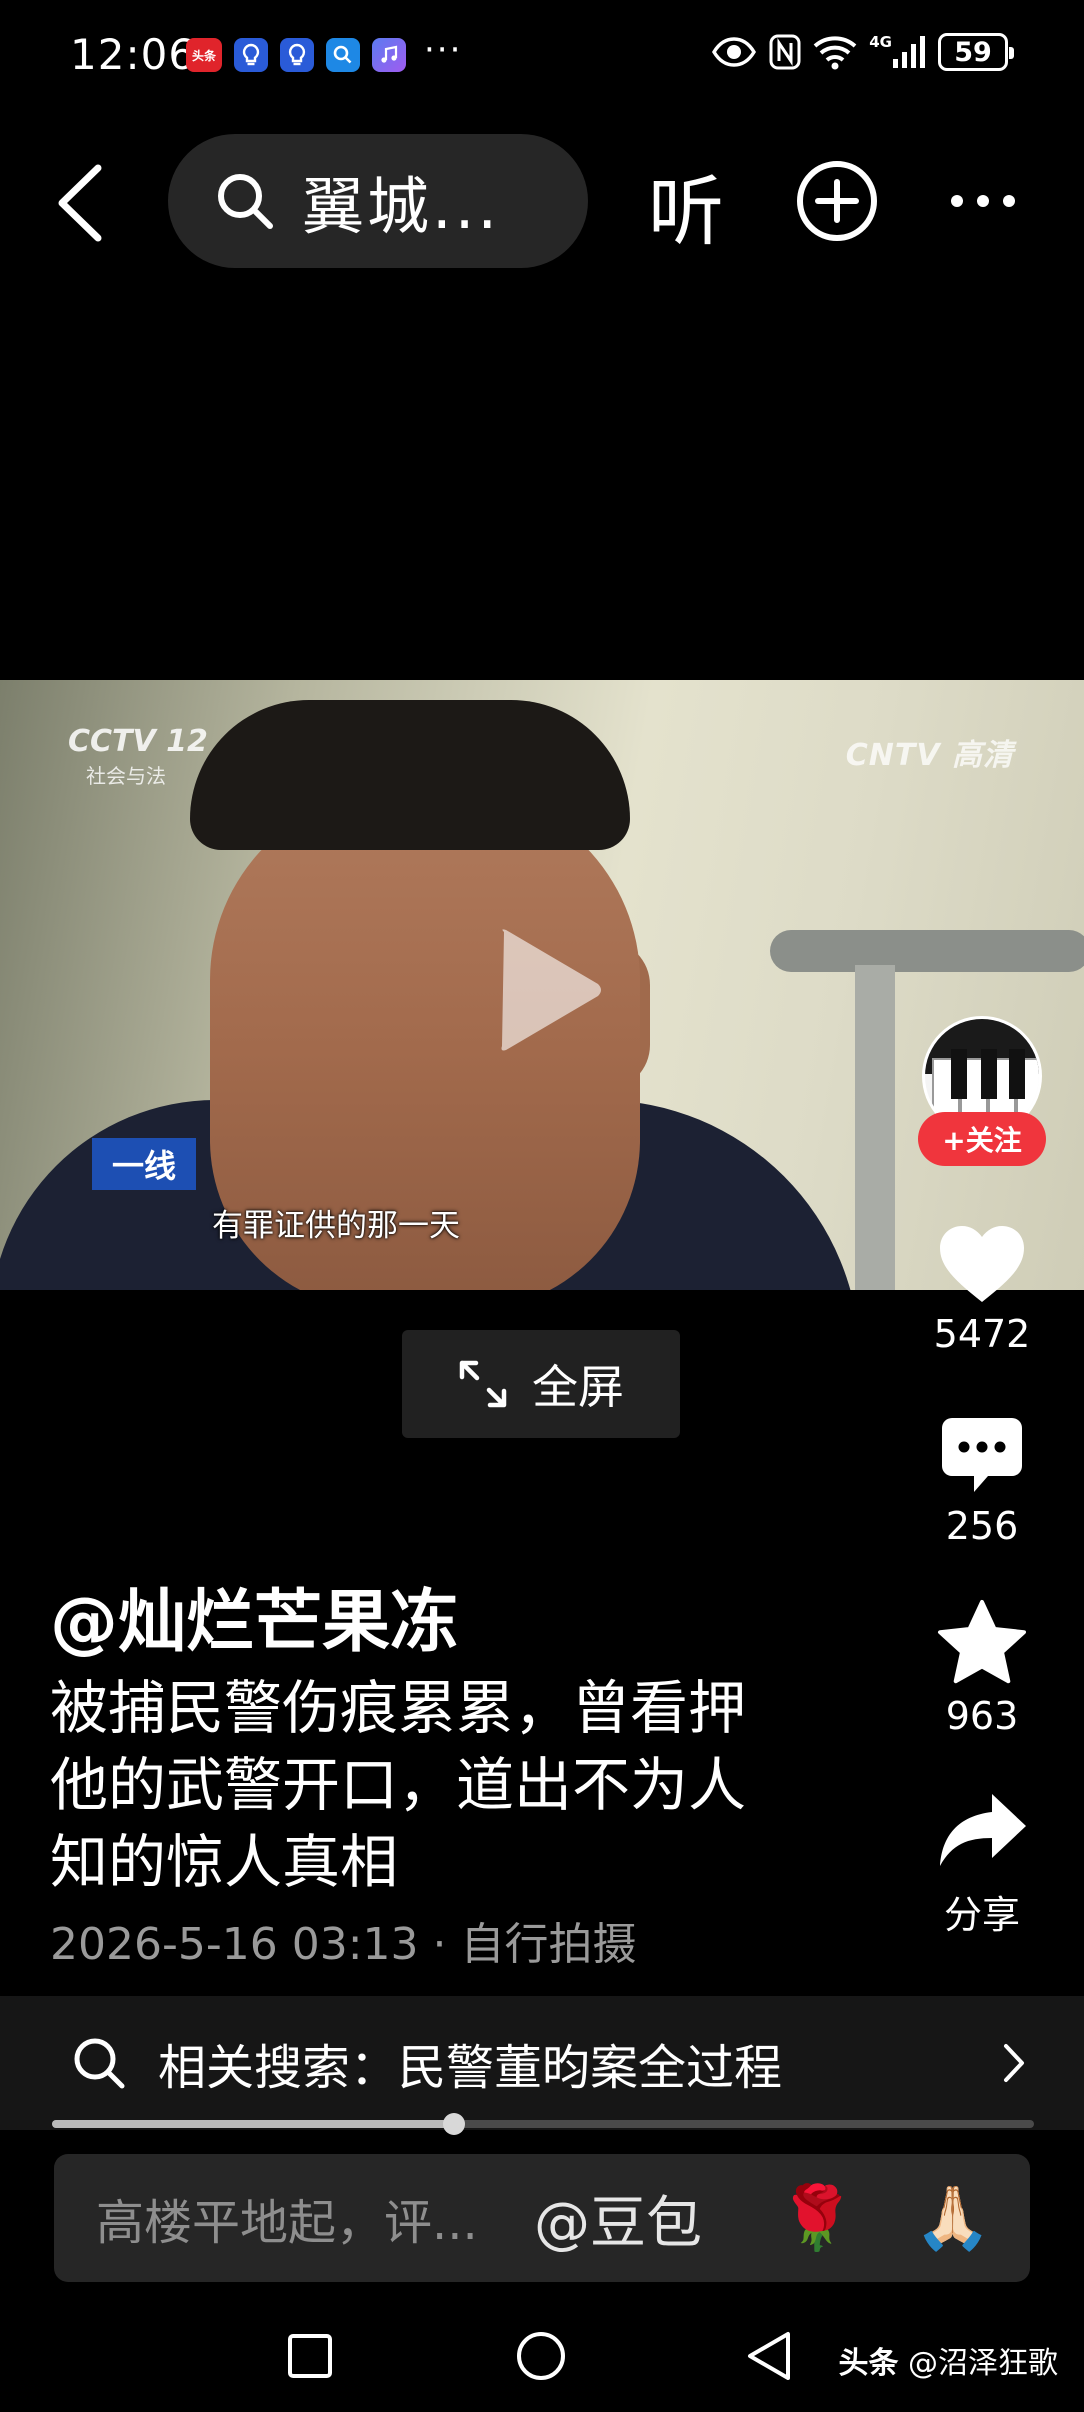 Image resolution: width=1084 pixels, height=2412 pixels. I want to click on like-button, so click(982, 1266).